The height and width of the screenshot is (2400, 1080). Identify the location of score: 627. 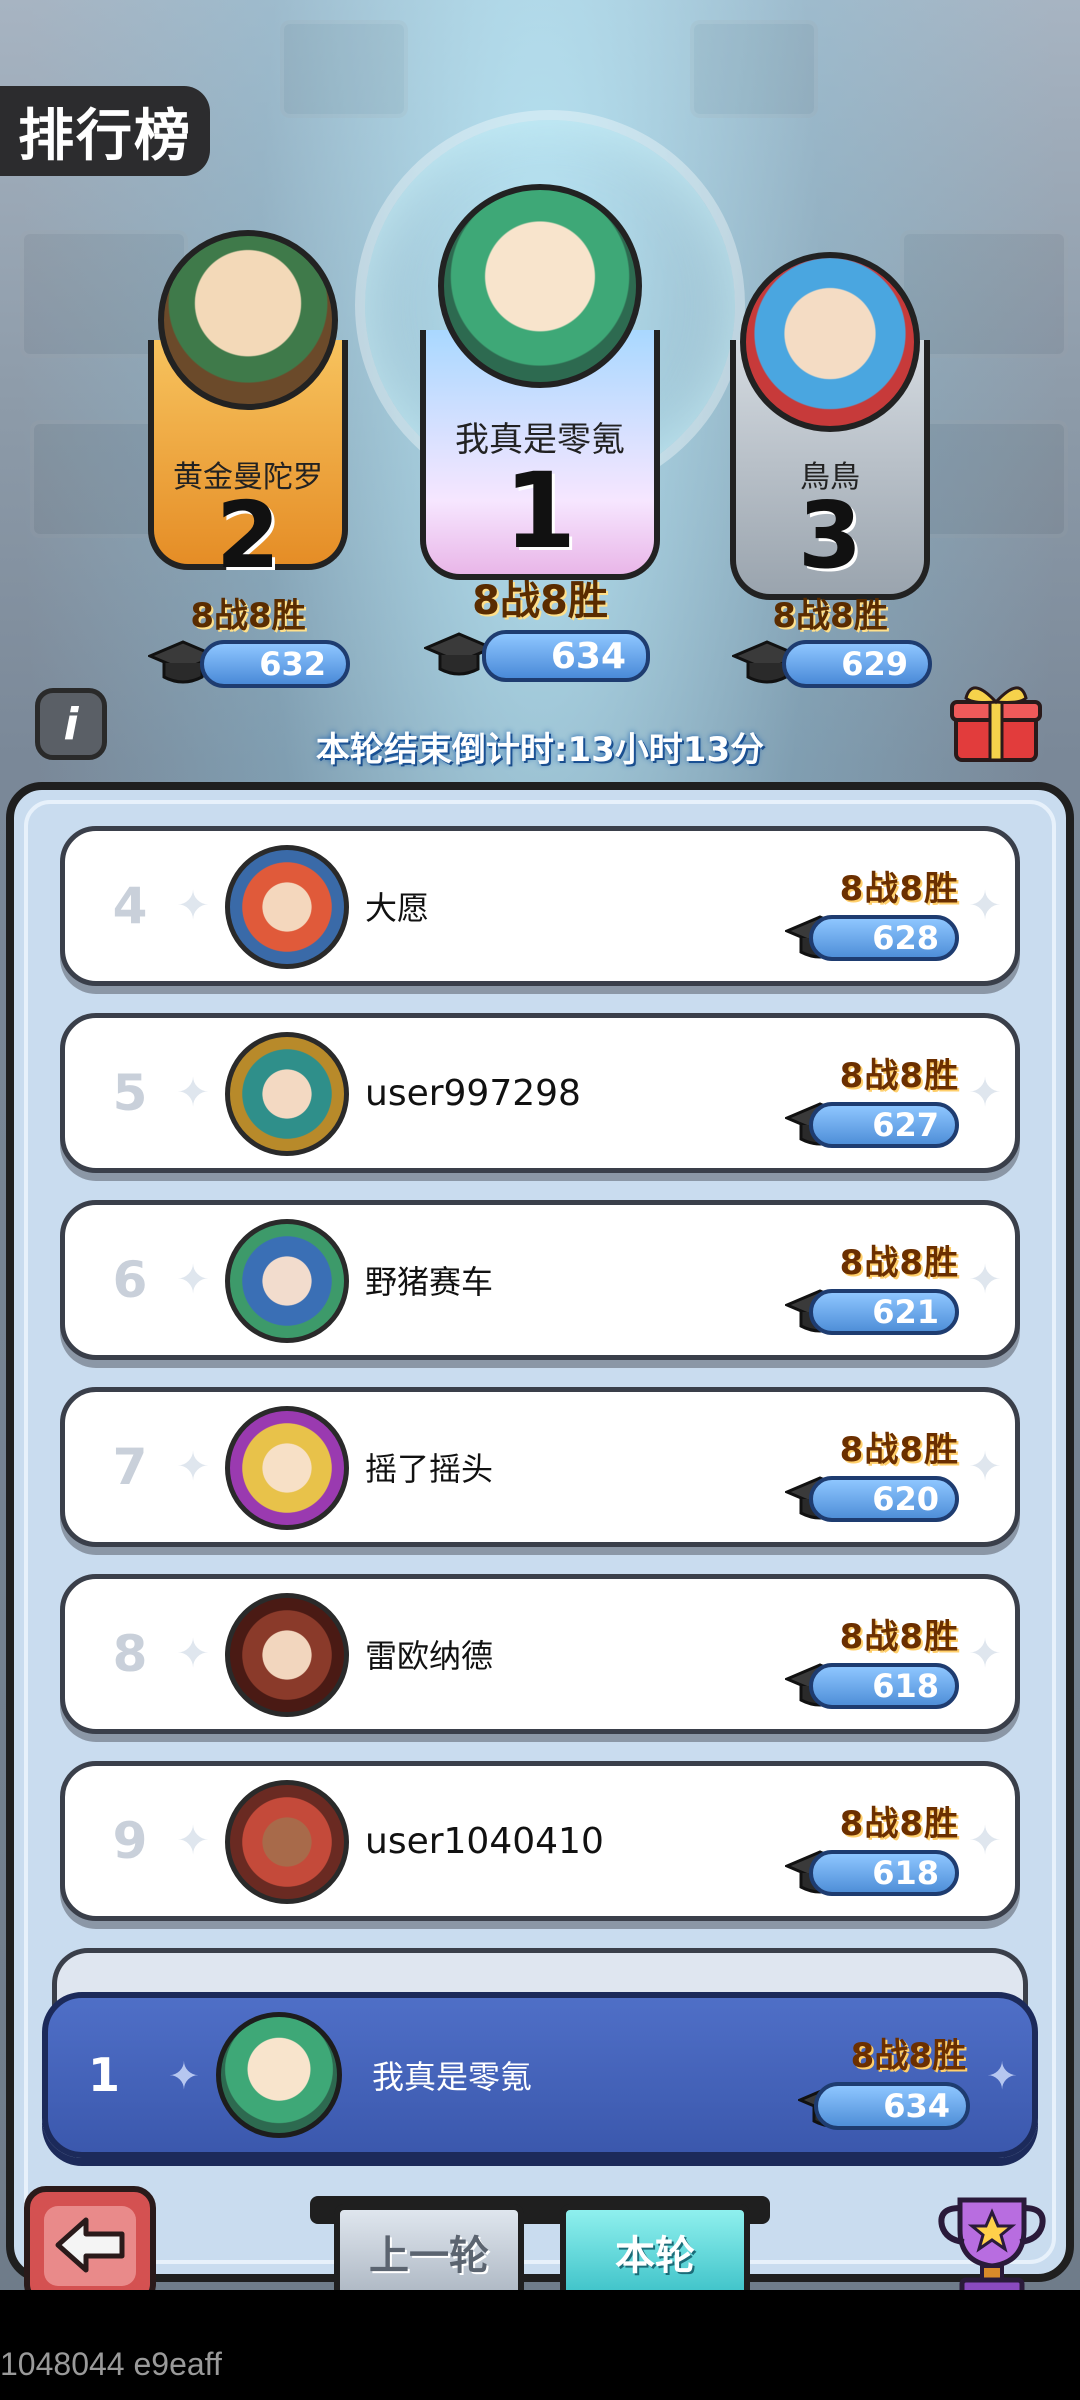
(884, 1125).